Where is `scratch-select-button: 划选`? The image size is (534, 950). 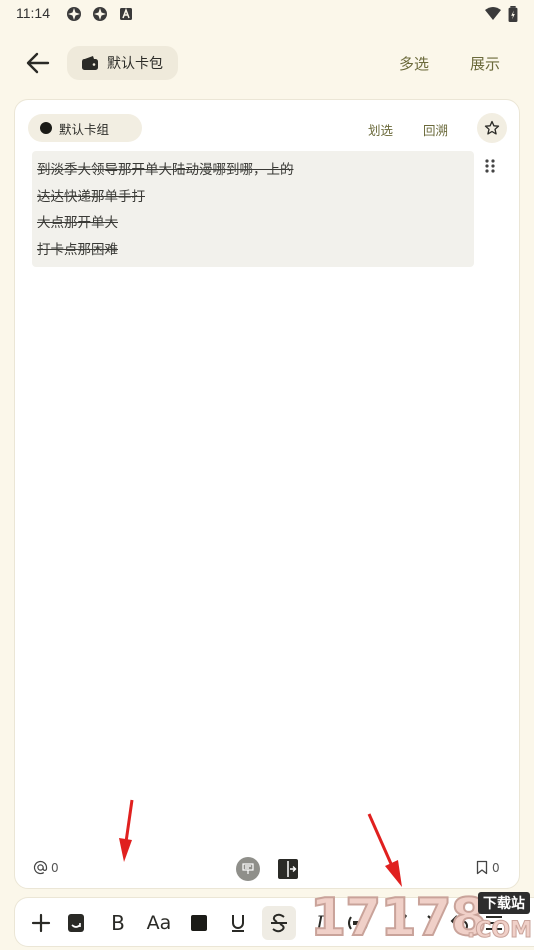
scratch-select-button: 划选 is located at coordinates (380, 129).